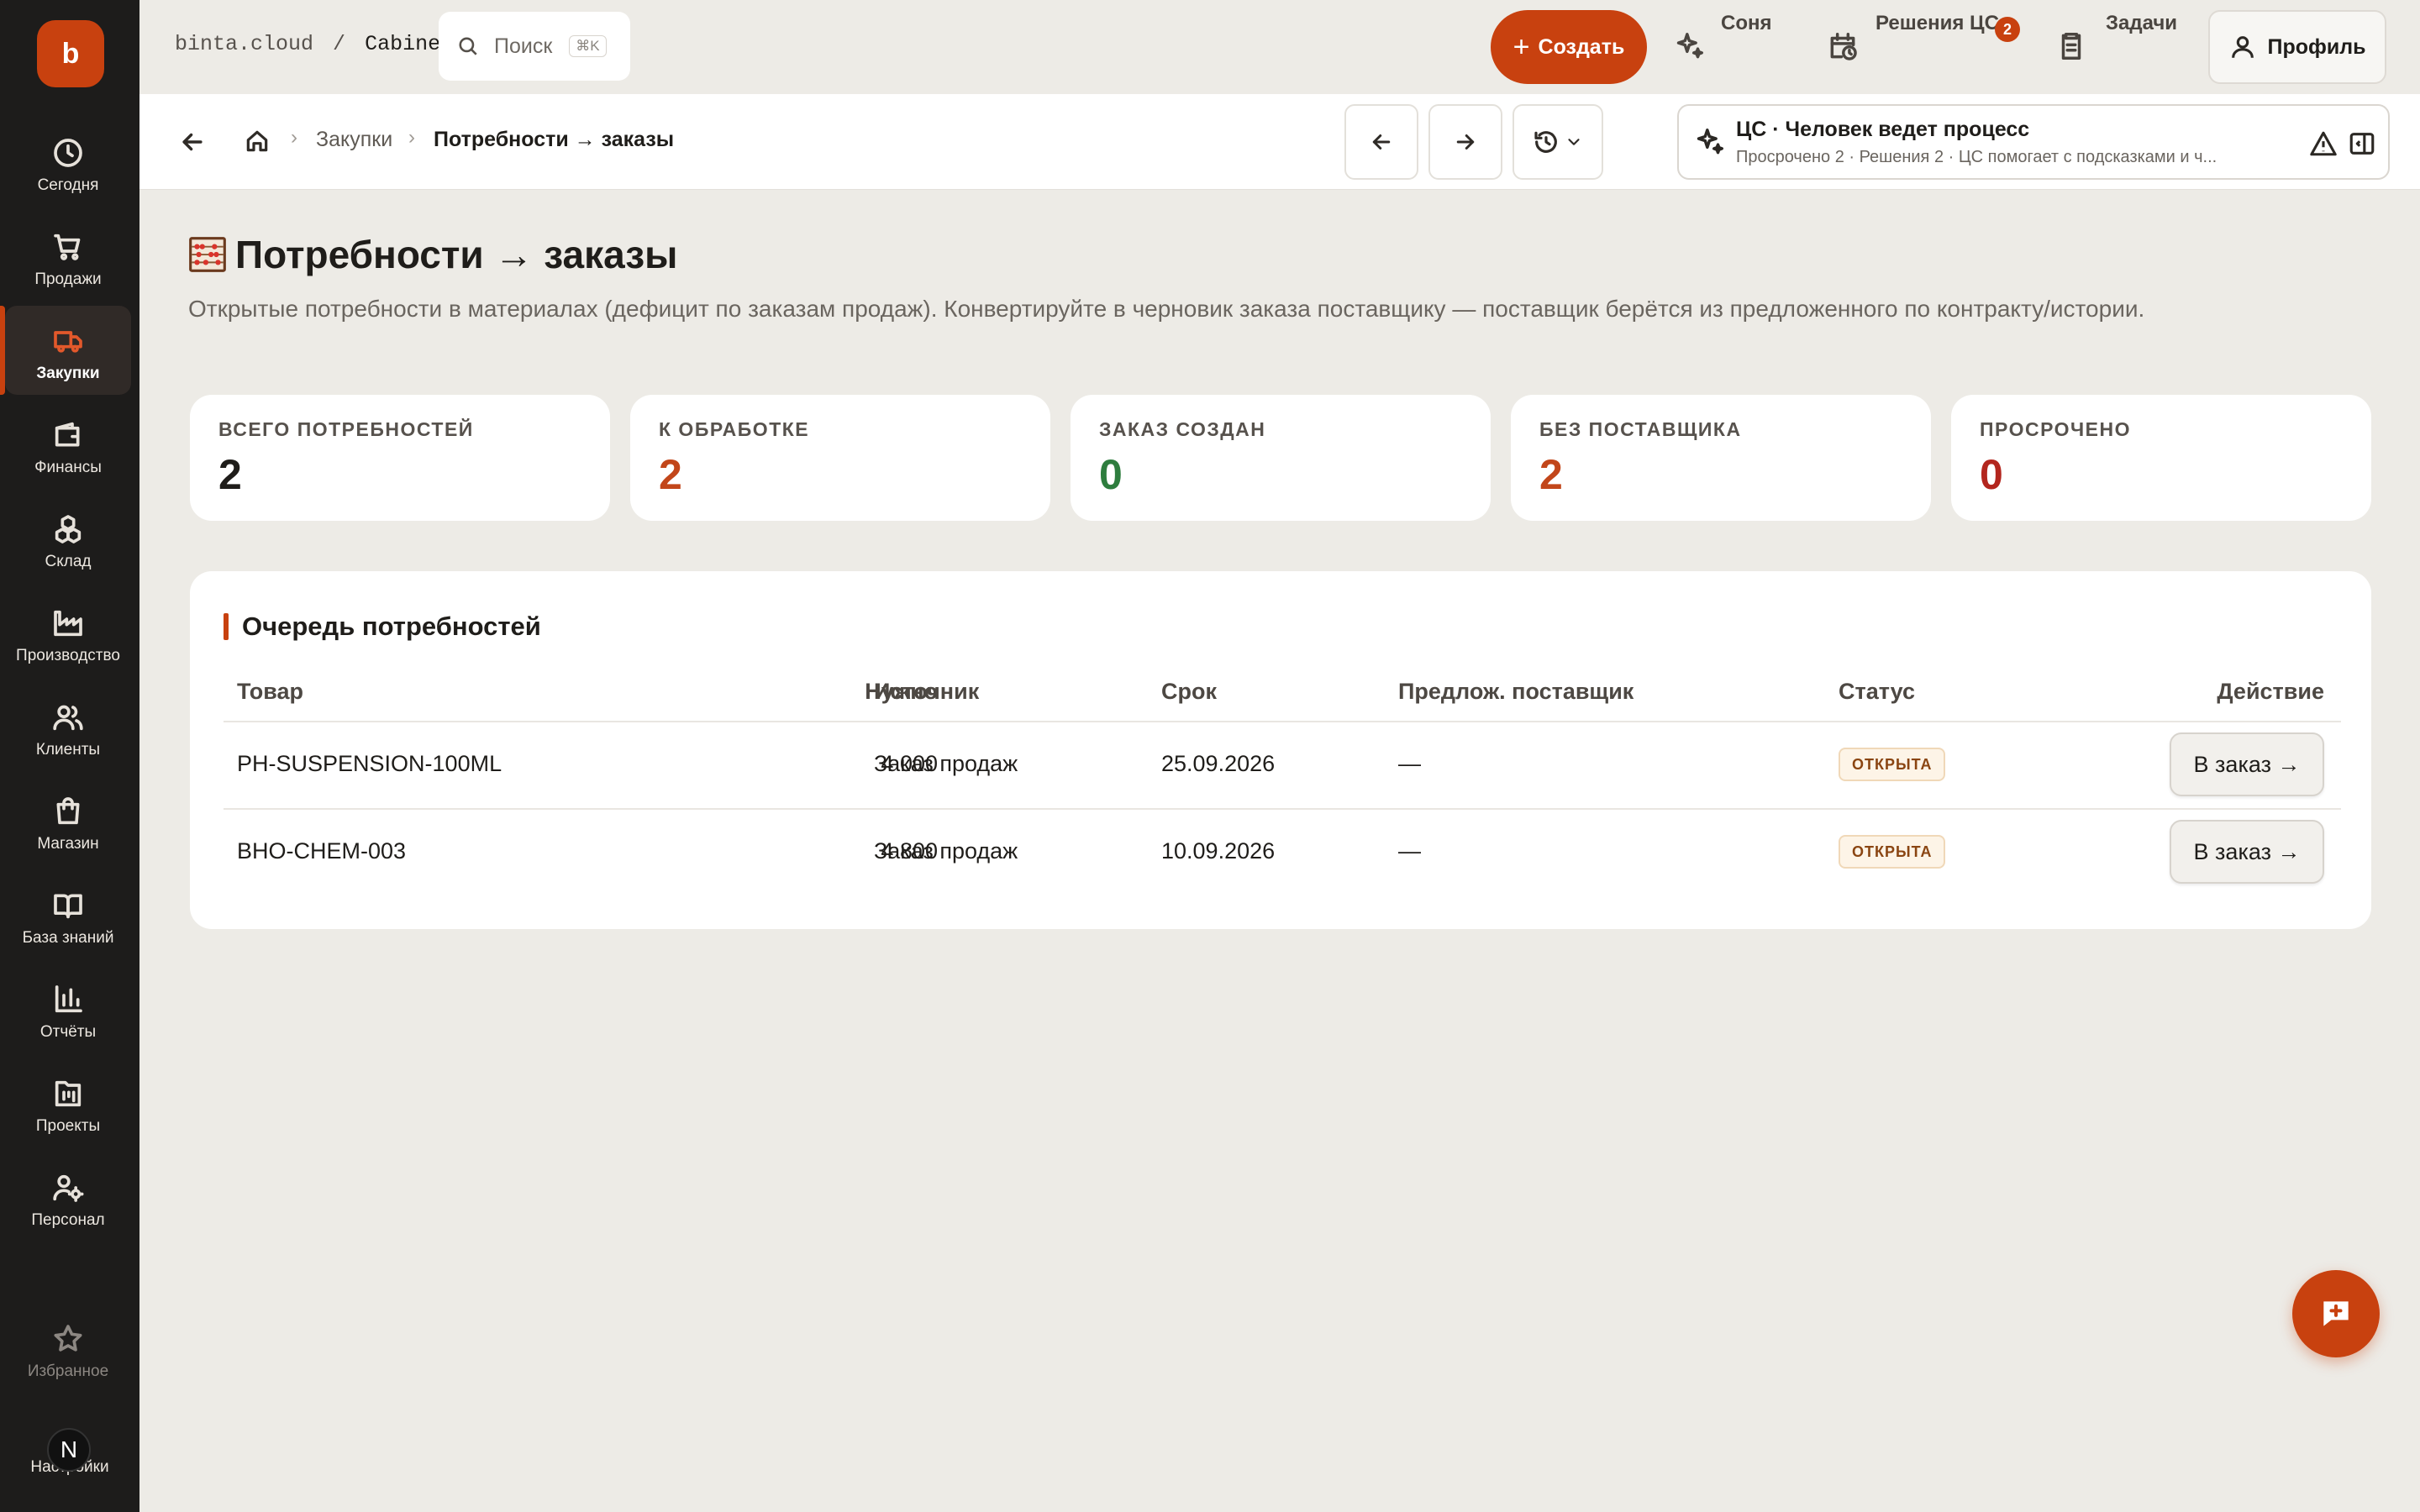  Describe the element at coordinates (1281, 458) in the screenshot. I see `stat-card-order-created: ЗАКАЗ СОЗДАН 0` at that location.